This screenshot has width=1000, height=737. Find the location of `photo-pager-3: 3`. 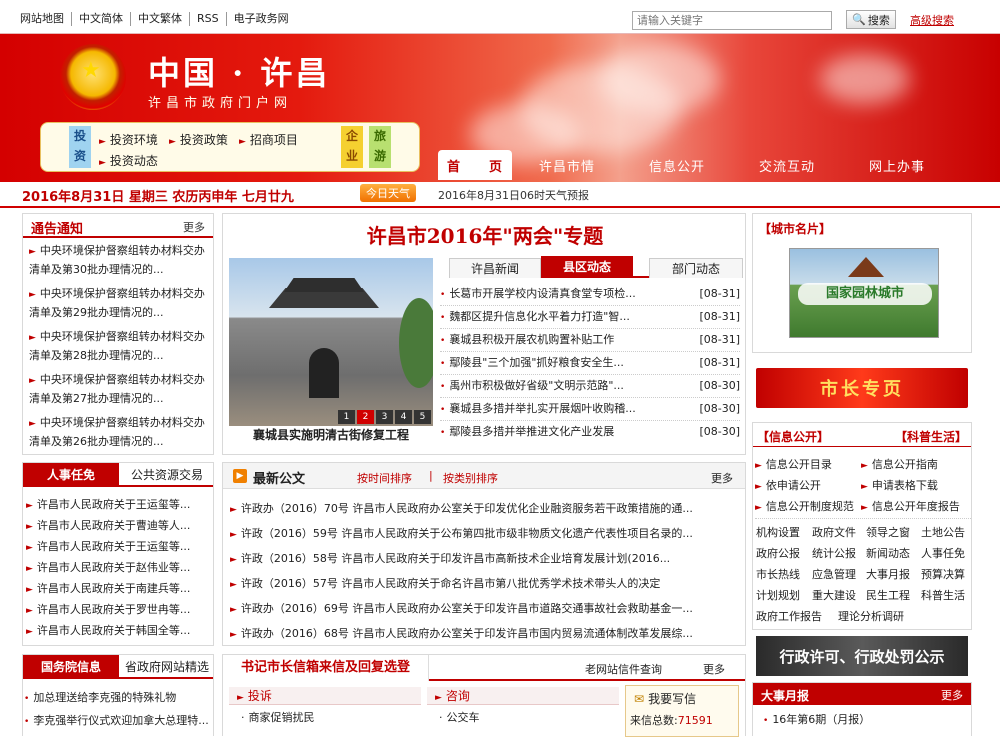

photo-pager-3: 3 is located at coordinates (384, 417).